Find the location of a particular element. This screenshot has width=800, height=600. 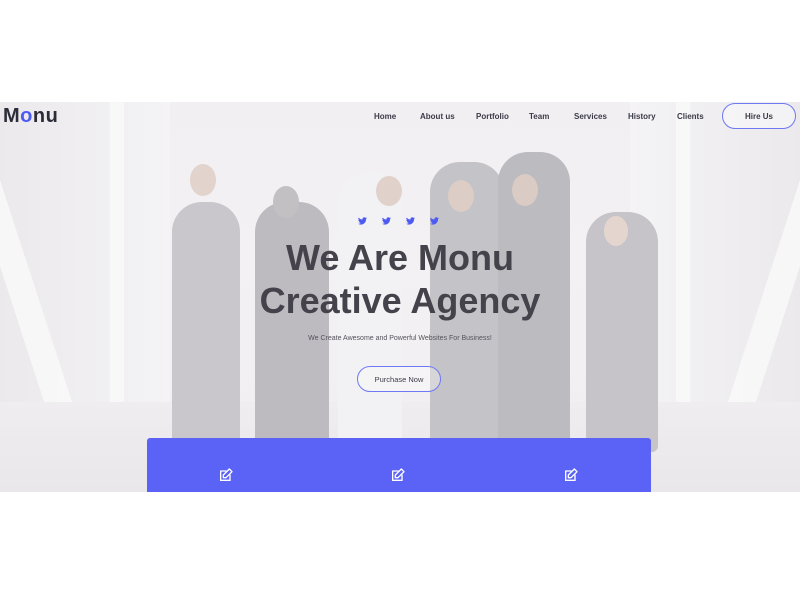

nav-item-clients: Clients is located at coordinates (690, 116).